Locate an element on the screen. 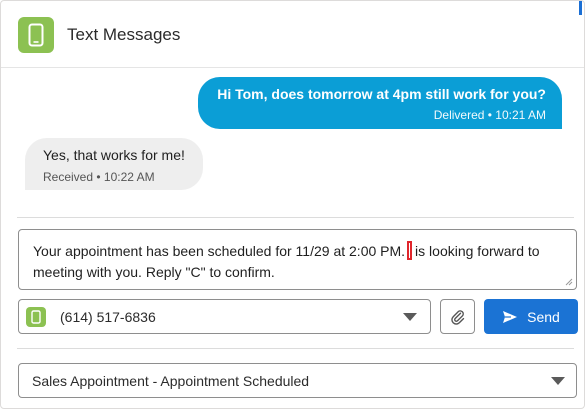 The image size is (587, 411). focus-accent is located at coordinates (580, 8).